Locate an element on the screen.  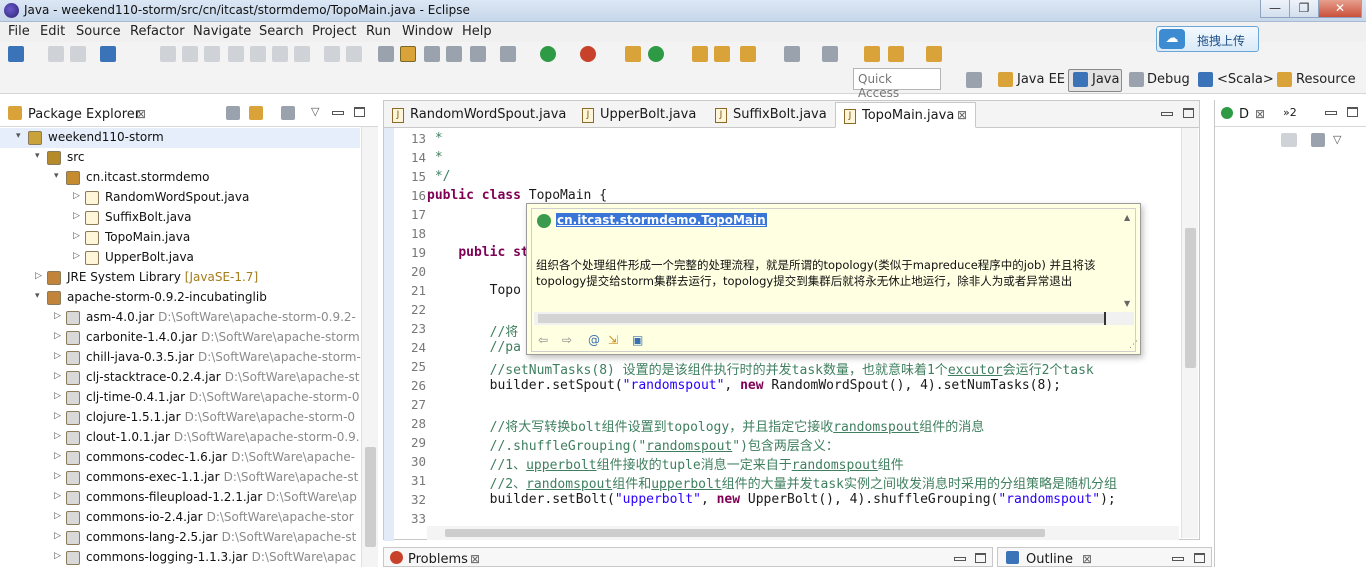
highlight-occurrences-icon is located at coordinates (408, 54).